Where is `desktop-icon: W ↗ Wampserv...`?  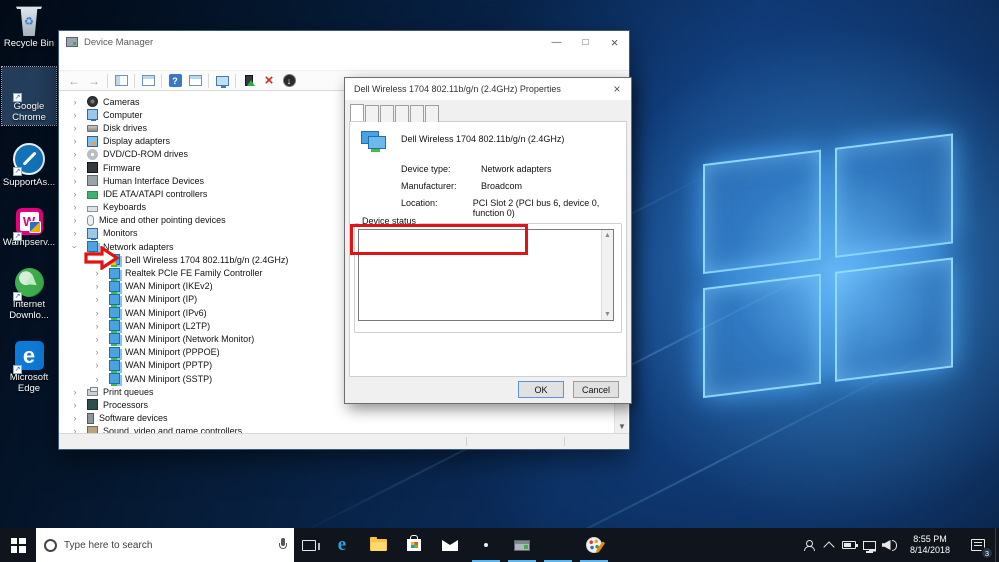 desktop-icon: W ↗ Wampserv... is located at coordinates (29, 228).